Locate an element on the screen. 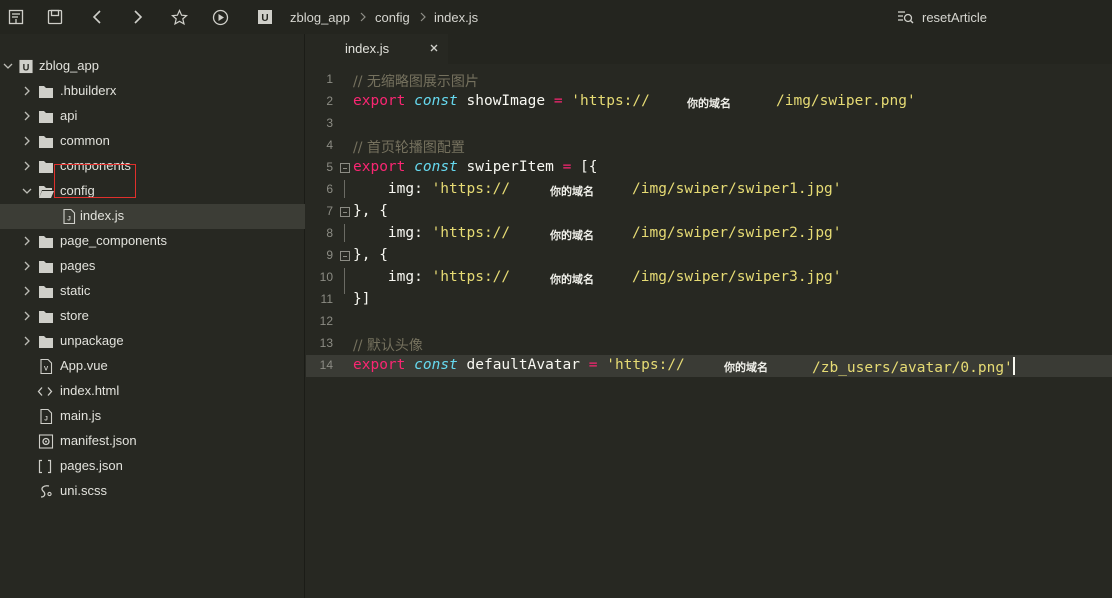  tree-root: U zblog_app is located at coordinates (152, 66).